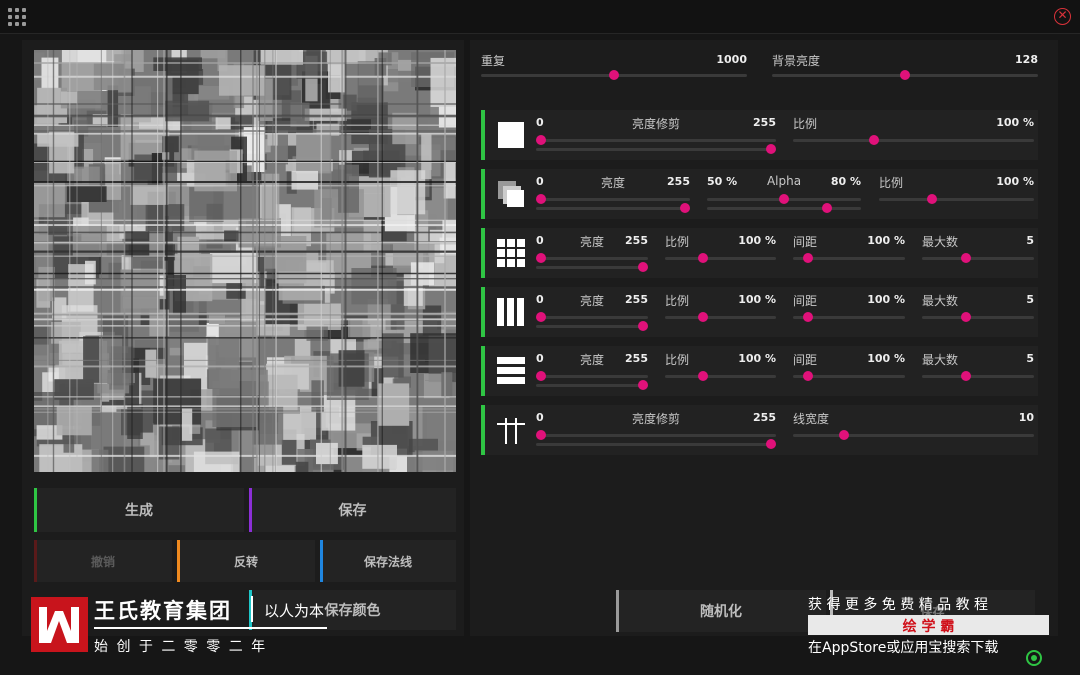 Image resolution: width=1080 pixels, height=675 pixels. I want to click on save-normal-button-label: 保存法线, so click(387, 561).